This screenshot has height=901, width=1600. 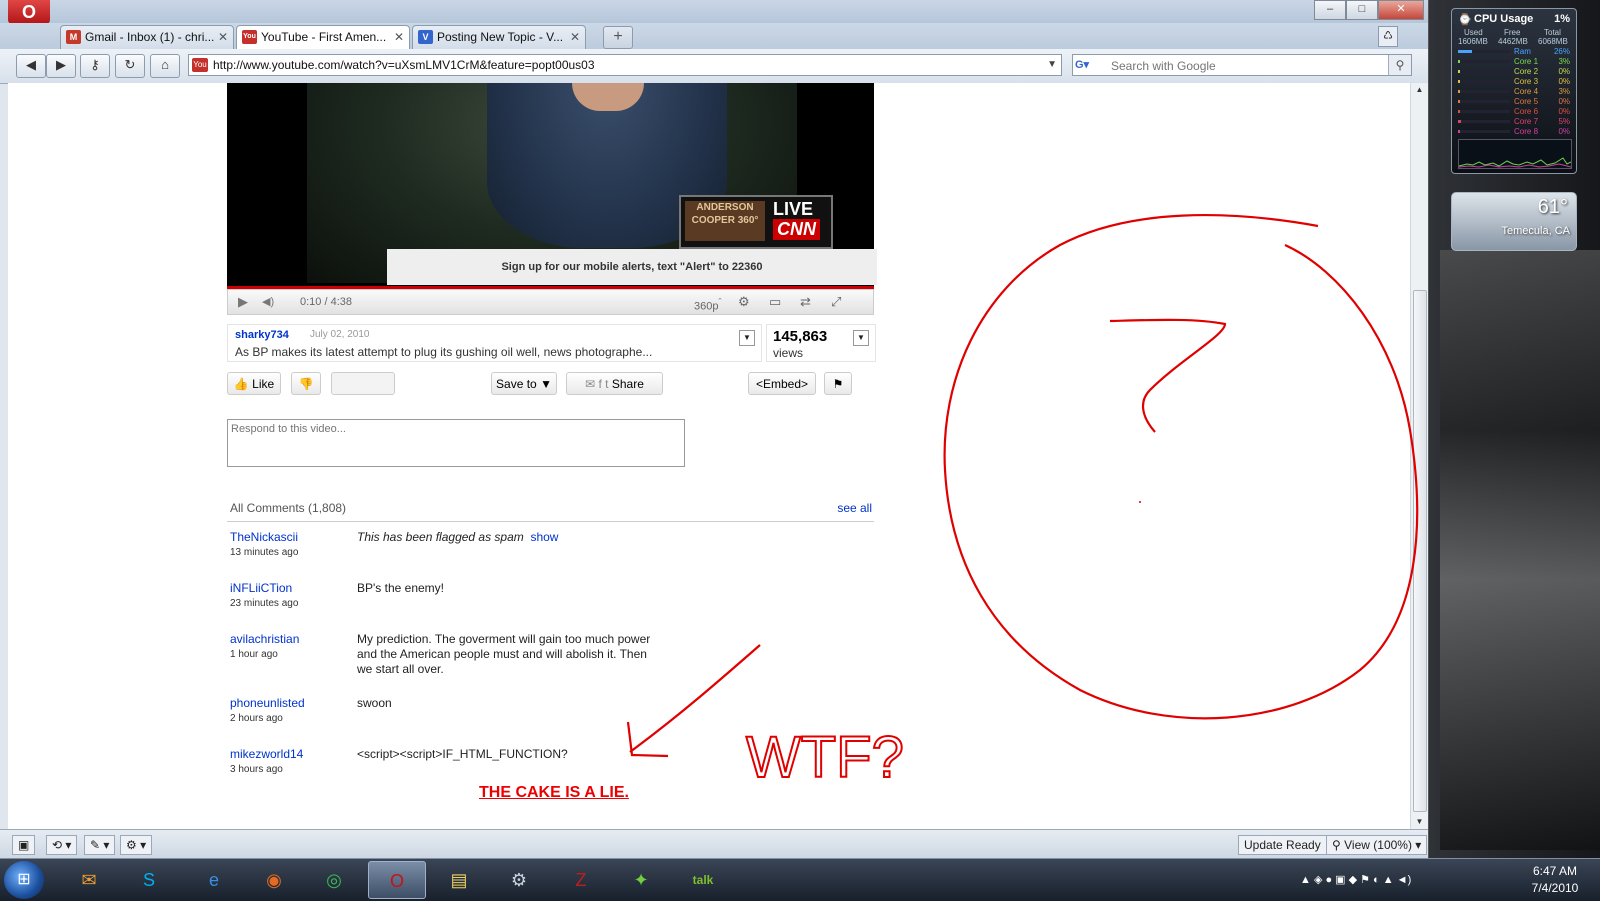 What do you see at coordinates (747, 338) in the screenshot?
I see `expand-description-icon: ▼` at bounding box center [747, 338].